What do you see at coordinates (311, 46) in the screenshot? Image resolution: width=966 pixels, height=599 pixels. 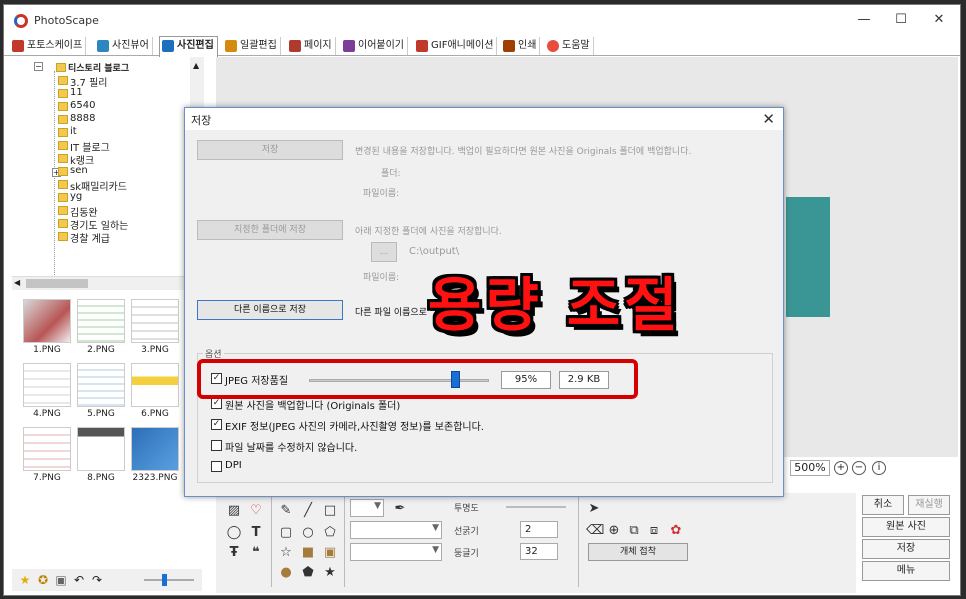 I see `tab-page: 페이지` at bounding box center [311, 46].